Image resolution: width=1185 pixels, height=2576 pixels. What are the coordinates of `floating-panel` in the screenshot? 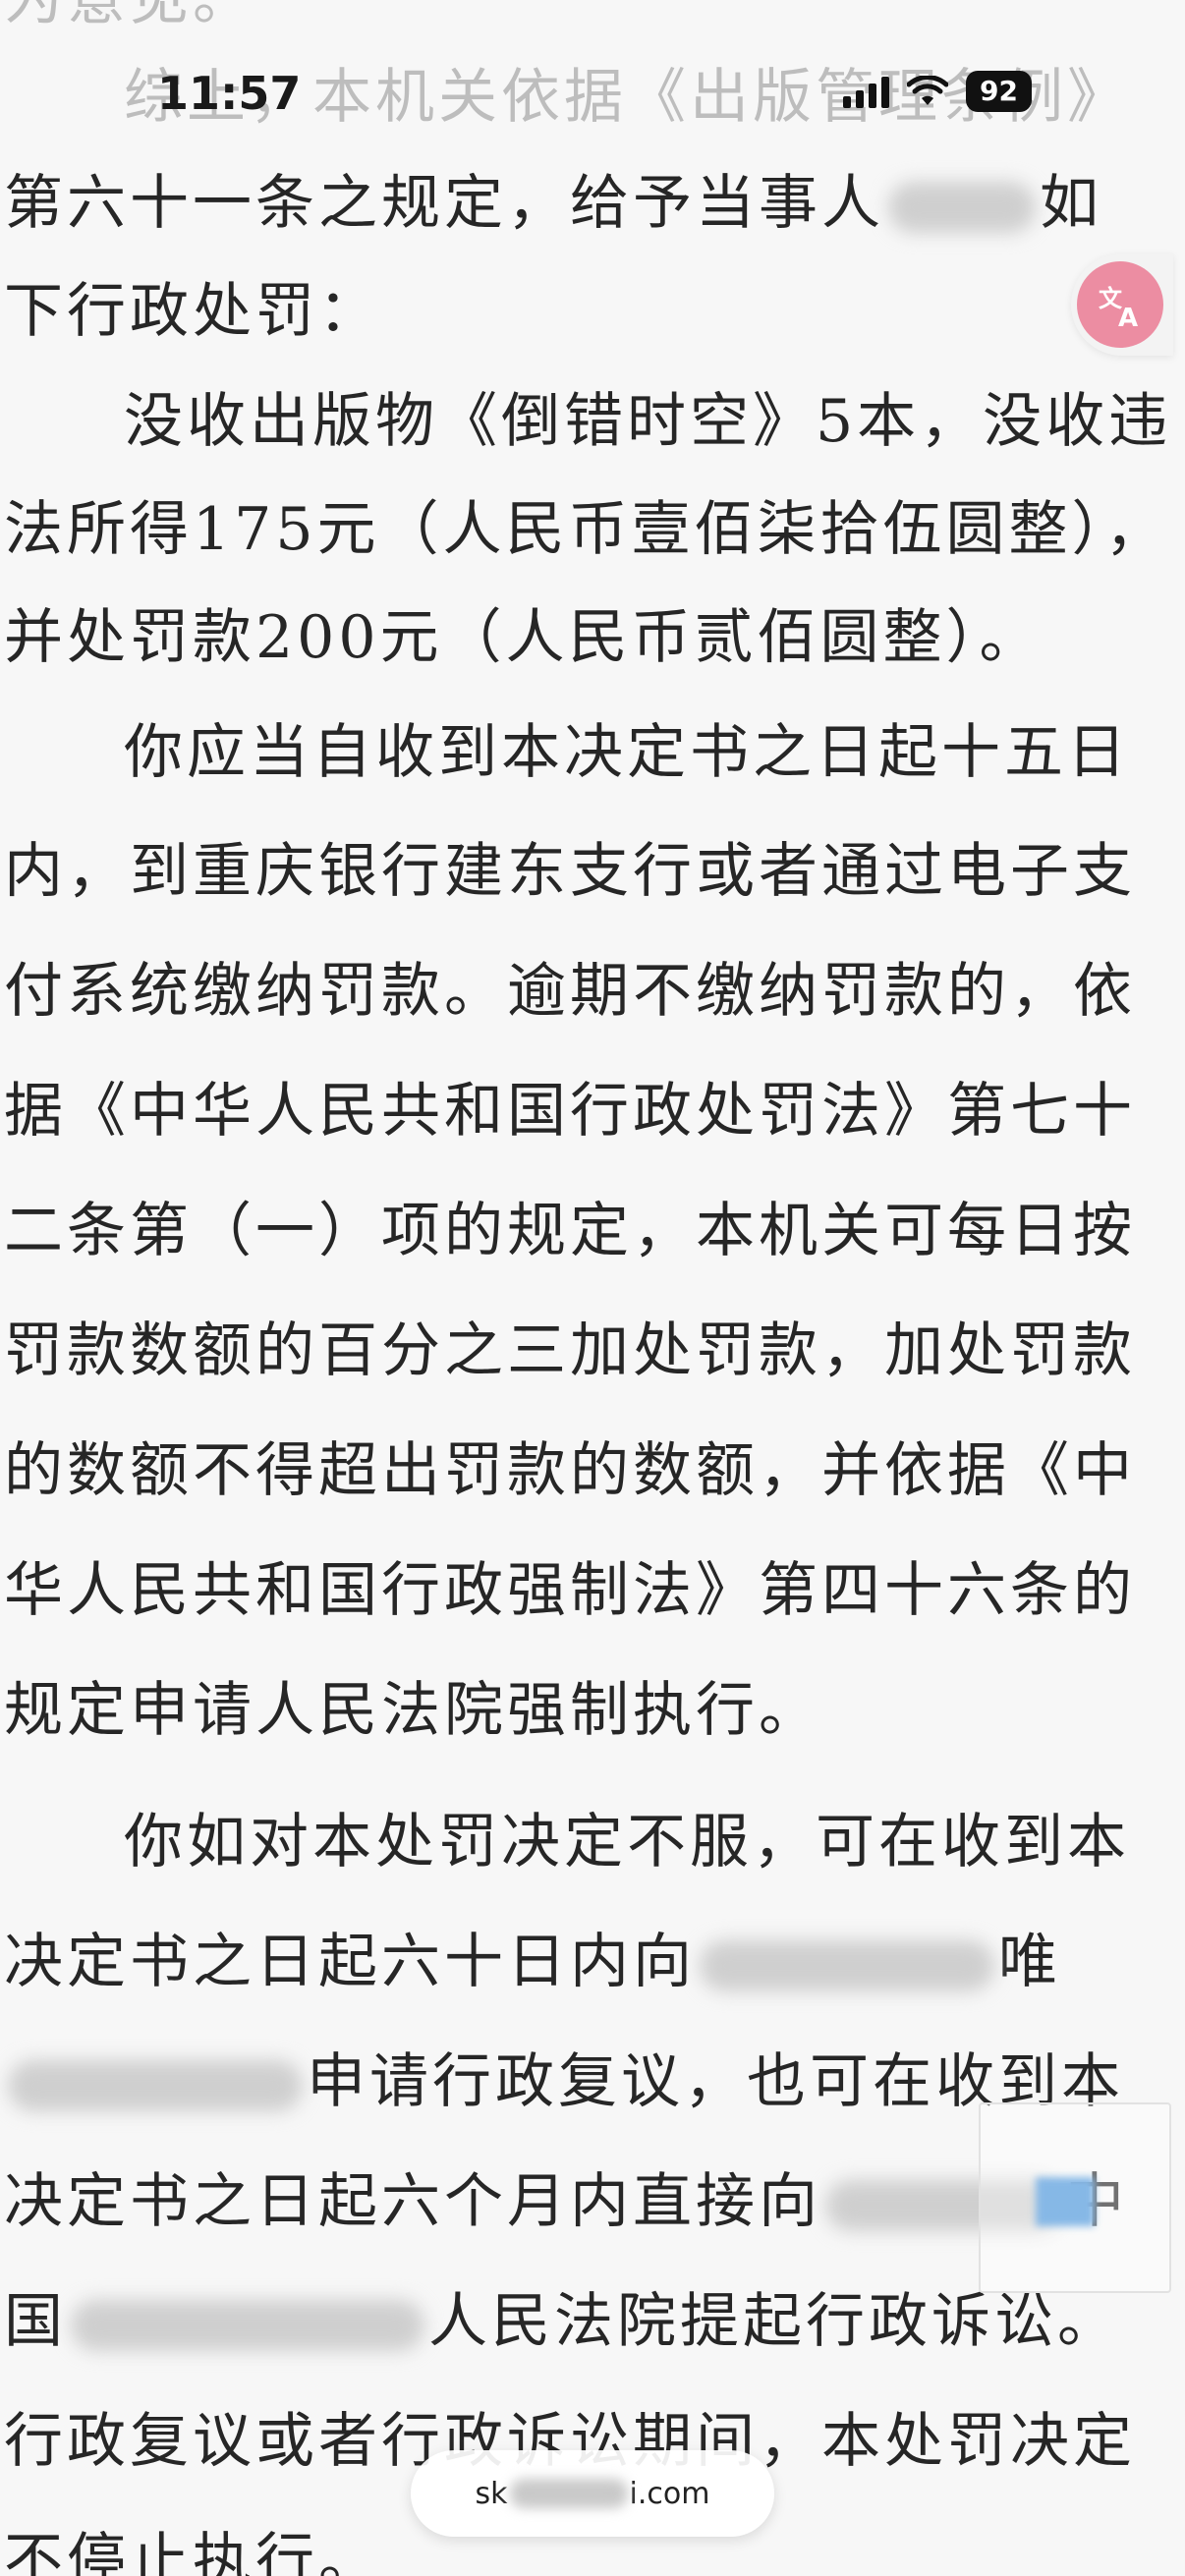 It's located at (1075, 2197).